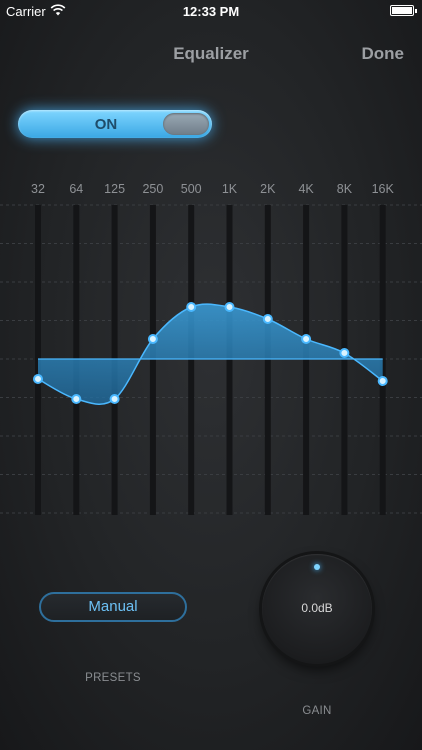 The image size is (422, 750). I want to click on eq-curve, so click(210, 354).